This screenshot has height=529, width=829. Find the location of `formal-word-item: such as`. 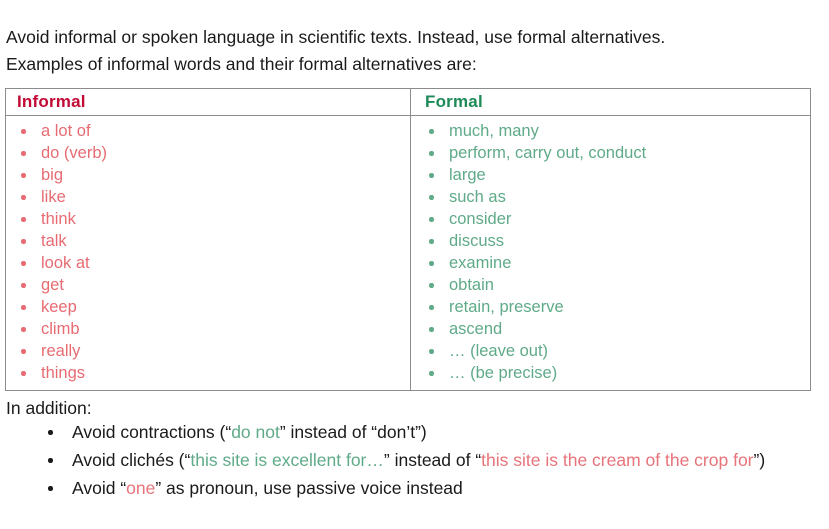

formal-word-item: such as is located at coordinates (610, 197).